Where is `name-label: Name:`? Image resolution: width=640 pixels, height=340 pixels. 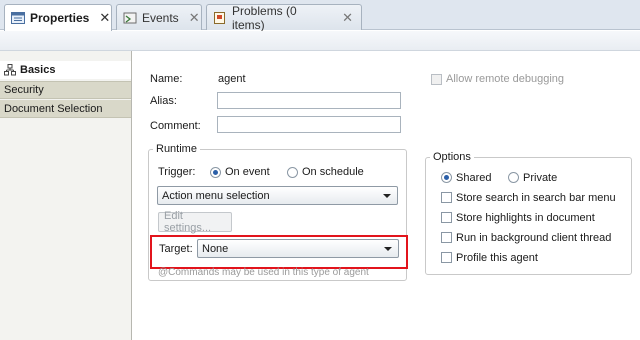
name-label: Name: is located at coordinates (166, 79).